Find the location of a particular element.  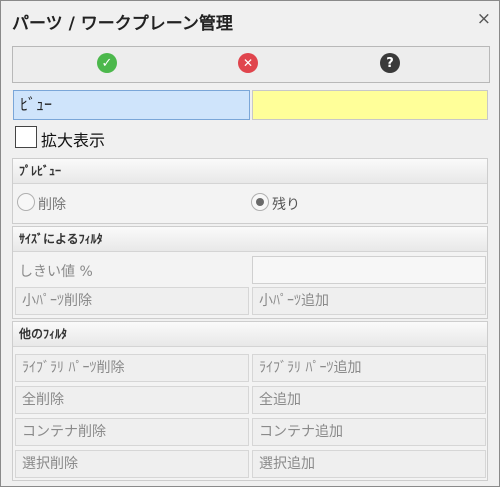

view-value-field is located at coordinates (370, 105).